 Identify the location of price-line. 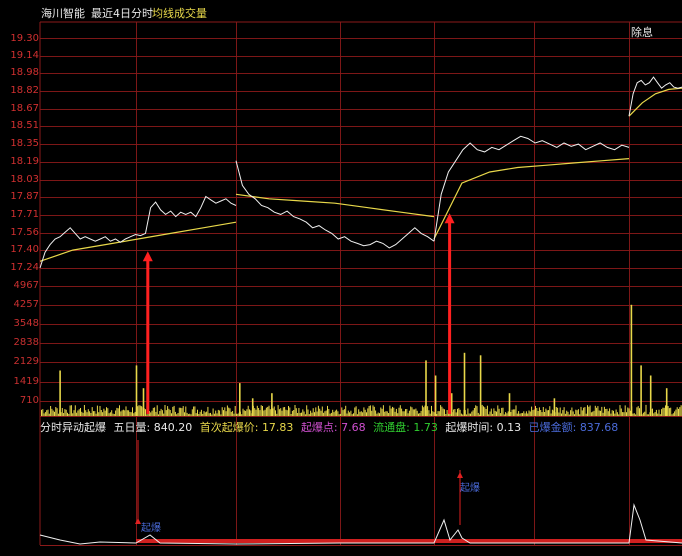
(655, 96).